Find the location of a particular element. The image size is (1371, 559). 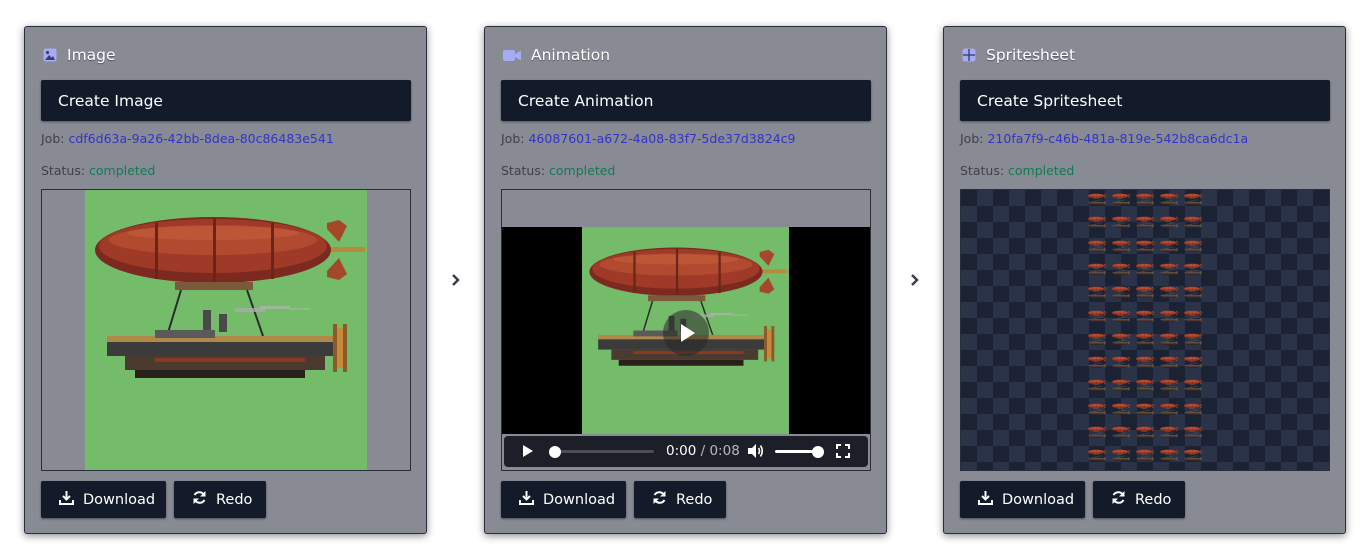

video-frame is located at coordinates (686, 330).